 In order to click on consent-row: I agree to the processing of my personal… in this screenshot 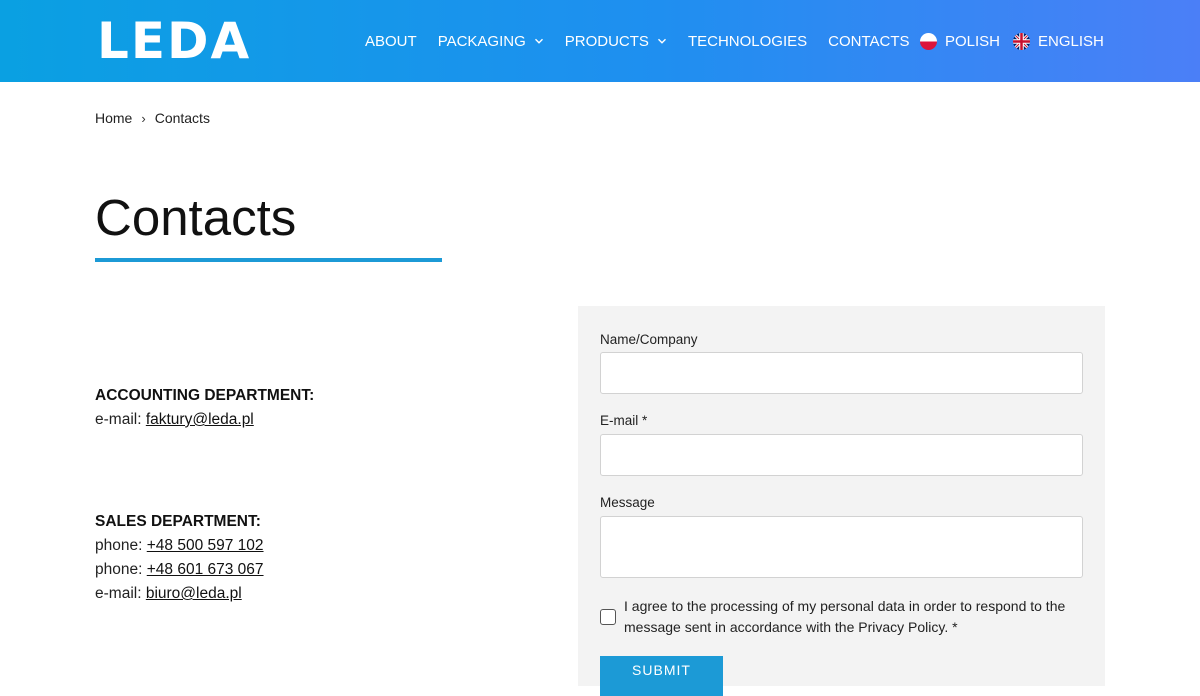, I will do `click(845, 617)`.